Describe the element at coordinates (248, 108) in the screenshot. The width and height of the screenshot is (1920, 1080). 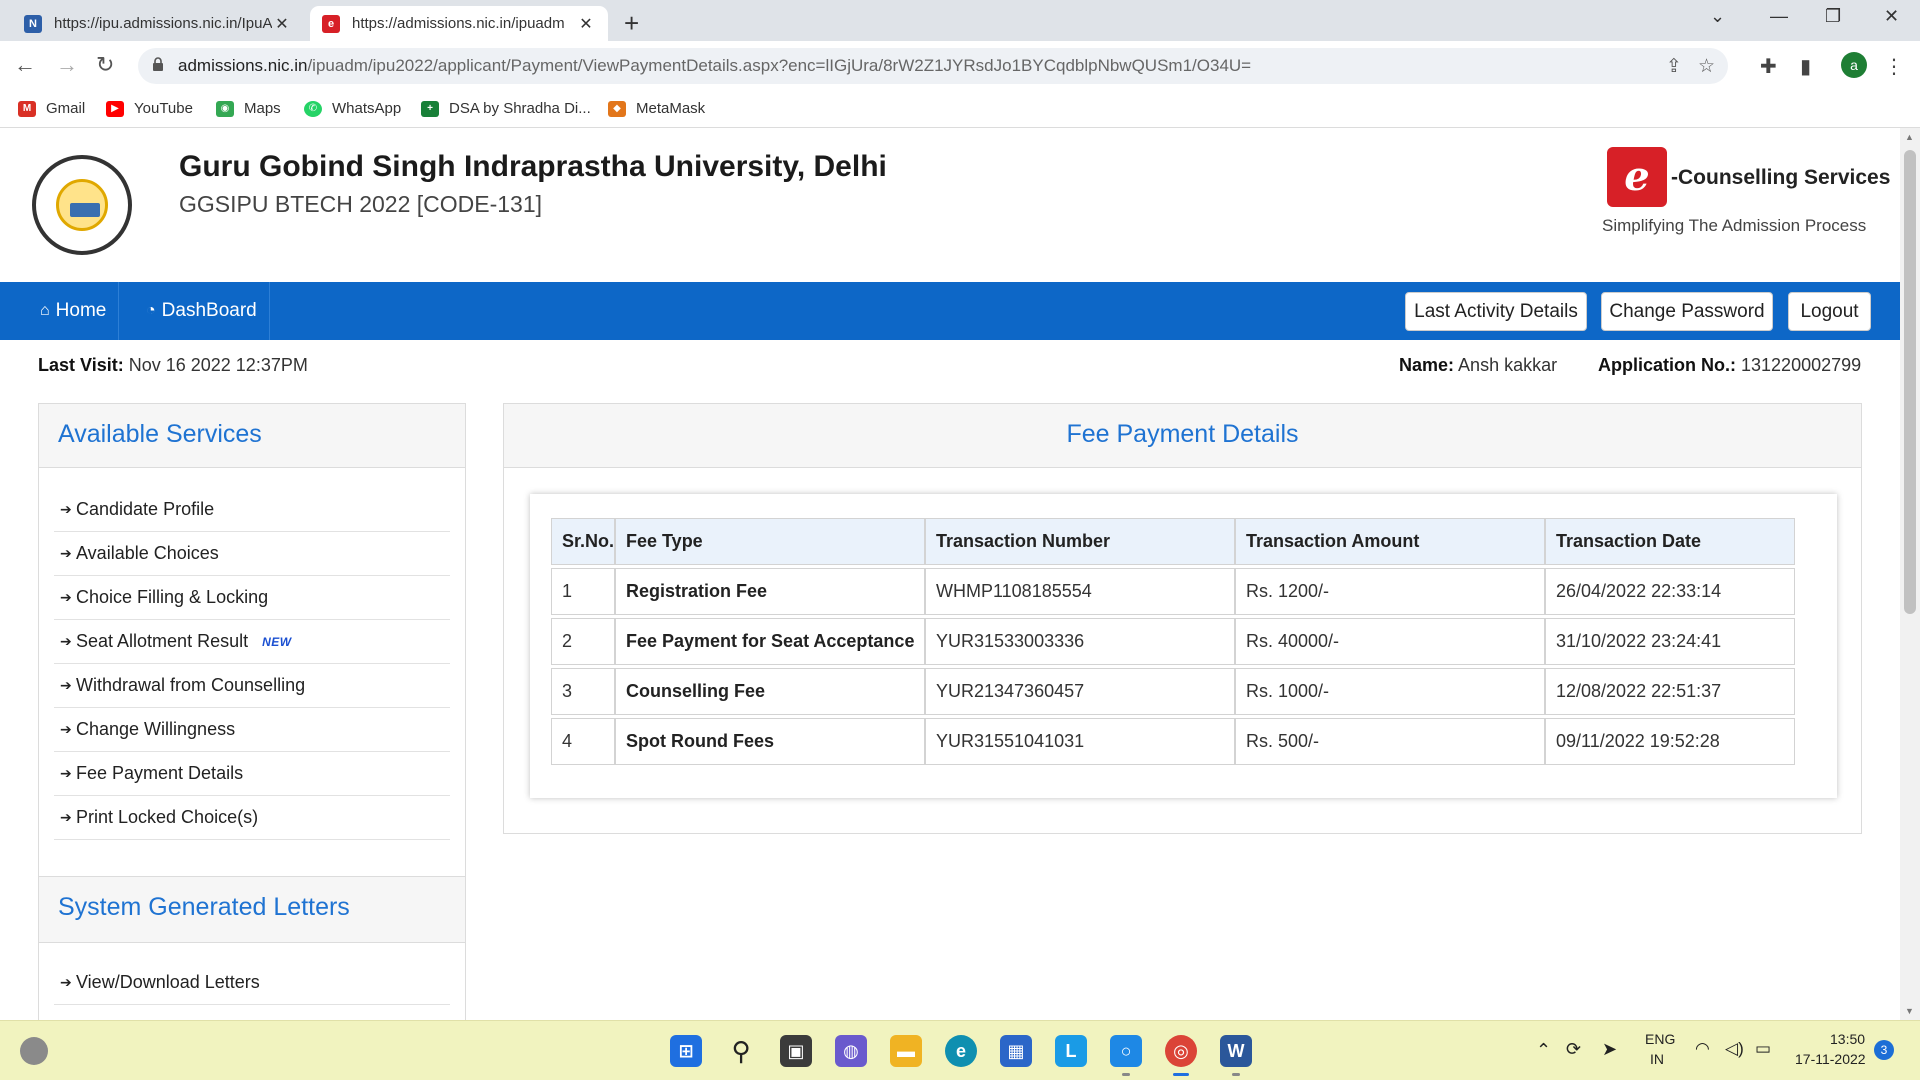
I see `bookmark-maps: ◉ Maps` at that location.